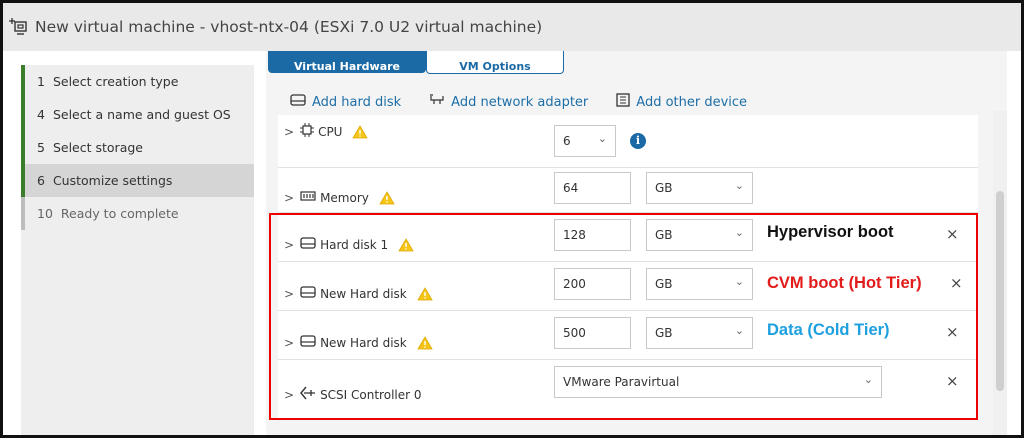 The height and width of the screenshot is (438, 1024). Describe the element at coordinates (308, 197) in the screenshot. I see `memory-icon` at that location.